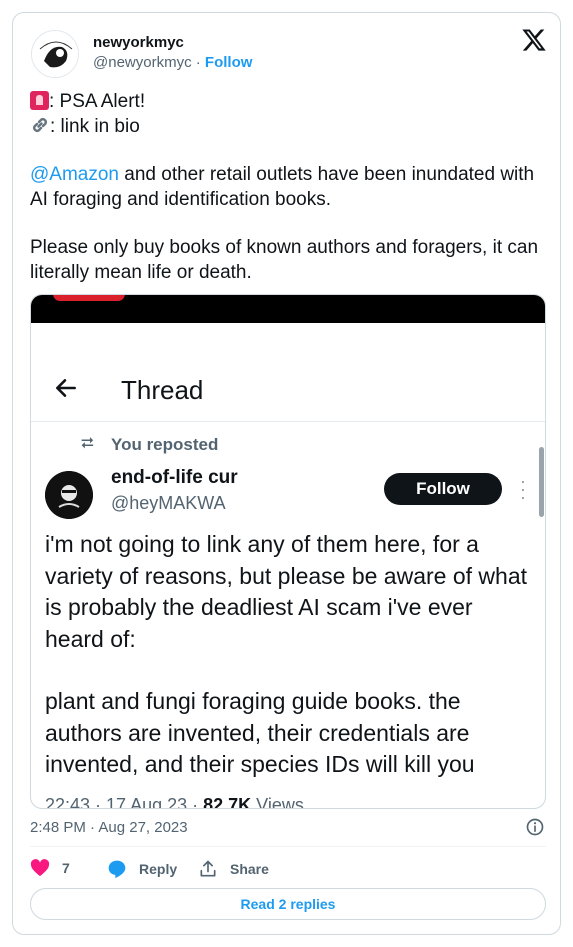 Image resolution: width=573 pixels, height=947 pixels. Describe the element at coordinates (165, 444) in the screenshot. I see `repost-label: You reposted` at that location.